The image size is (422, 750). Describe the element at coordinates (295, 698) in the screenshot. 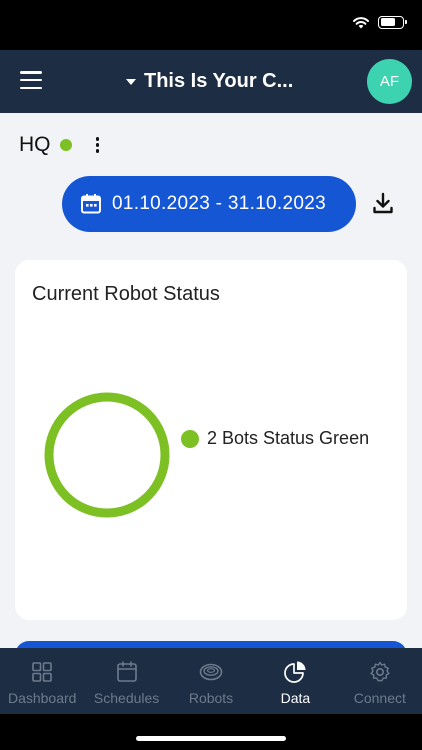

I see `tab-label: Data` at that location.